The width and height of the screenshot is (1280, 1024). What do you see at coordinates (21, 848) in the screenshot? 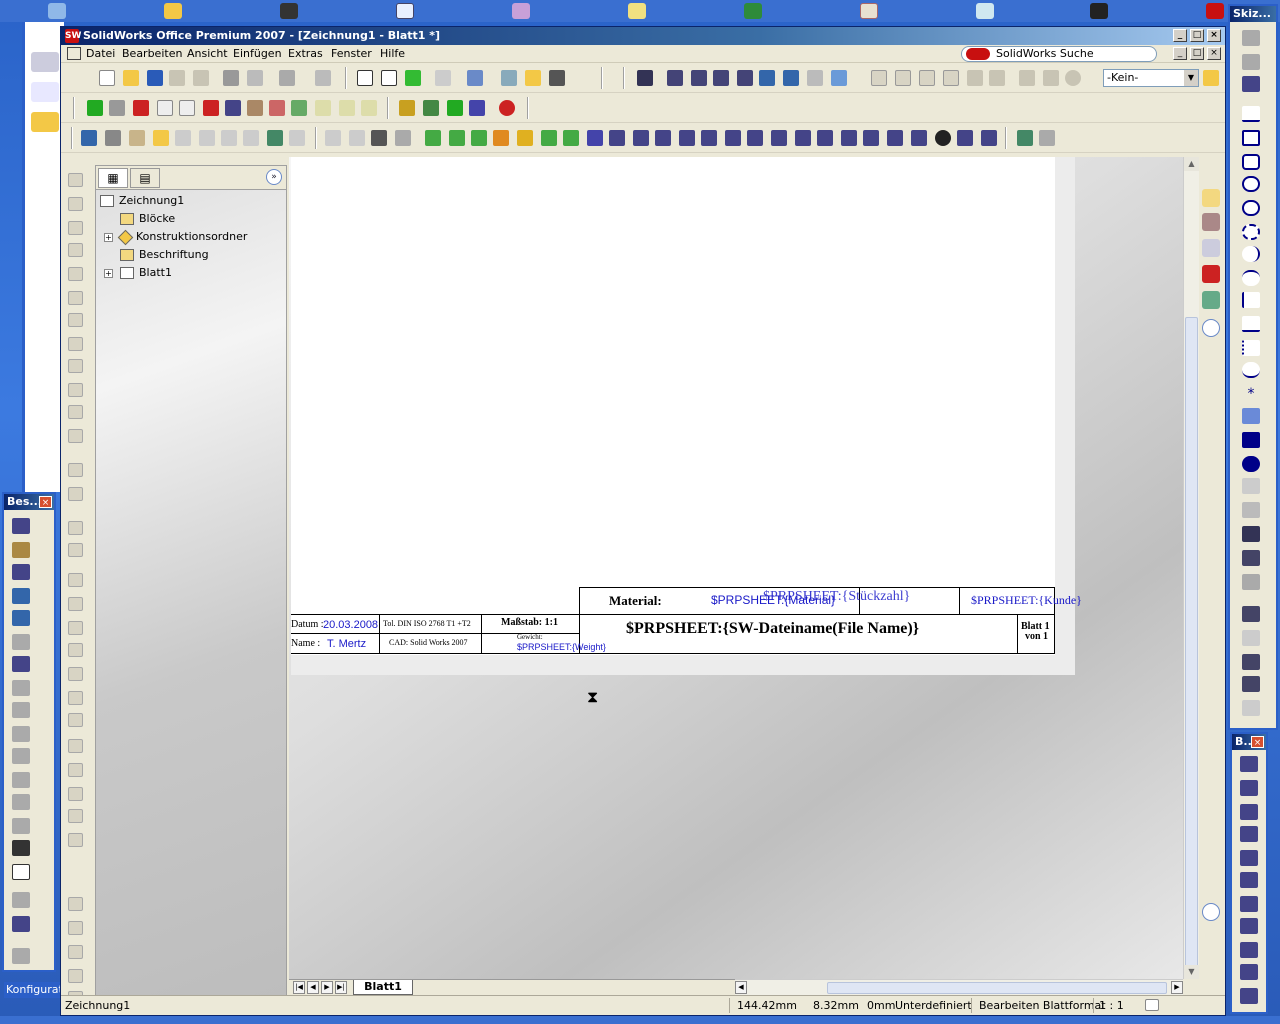
I see `area-hatch-icon` at bounding box center [21, 848].